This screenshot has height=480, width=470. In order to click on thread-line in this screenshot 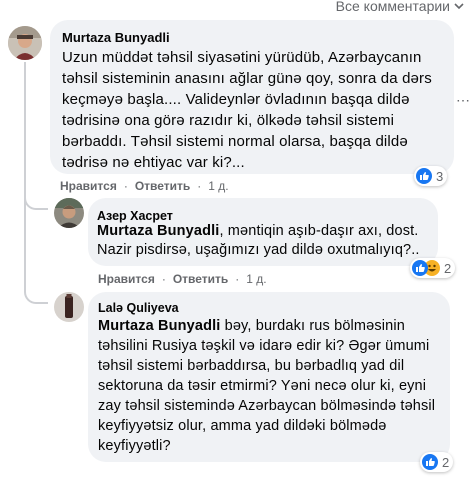, I will do `click(25, 173)`.